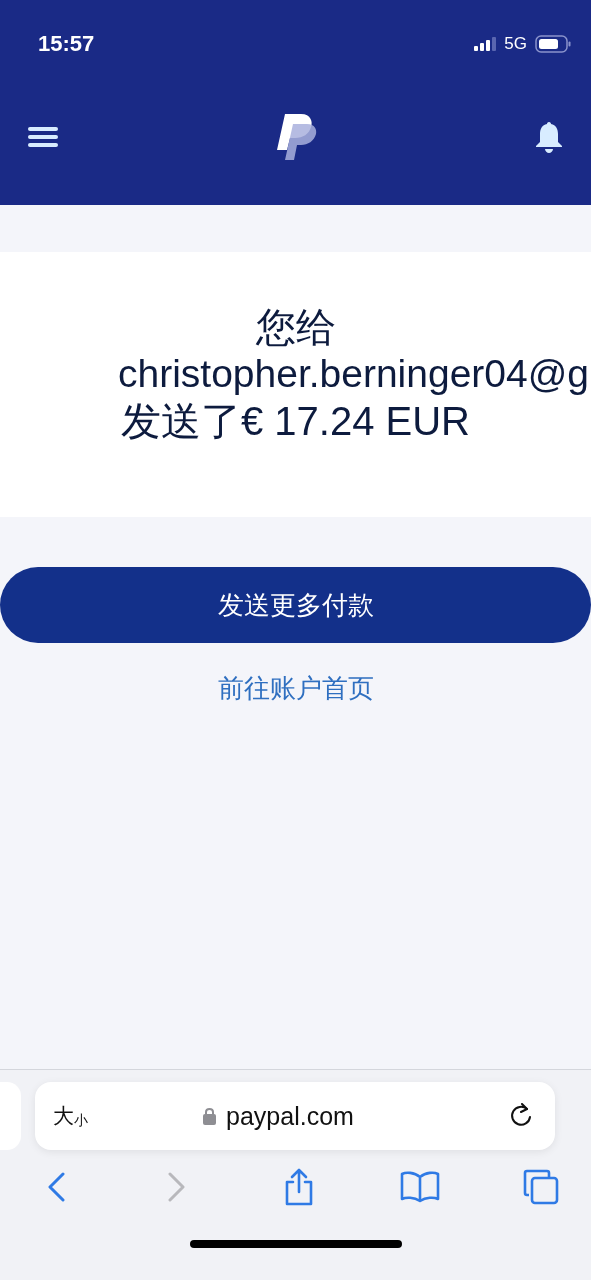  Describe the element at coordinates (485, 44) in the screenshot. I see `signal-icon` at that location.